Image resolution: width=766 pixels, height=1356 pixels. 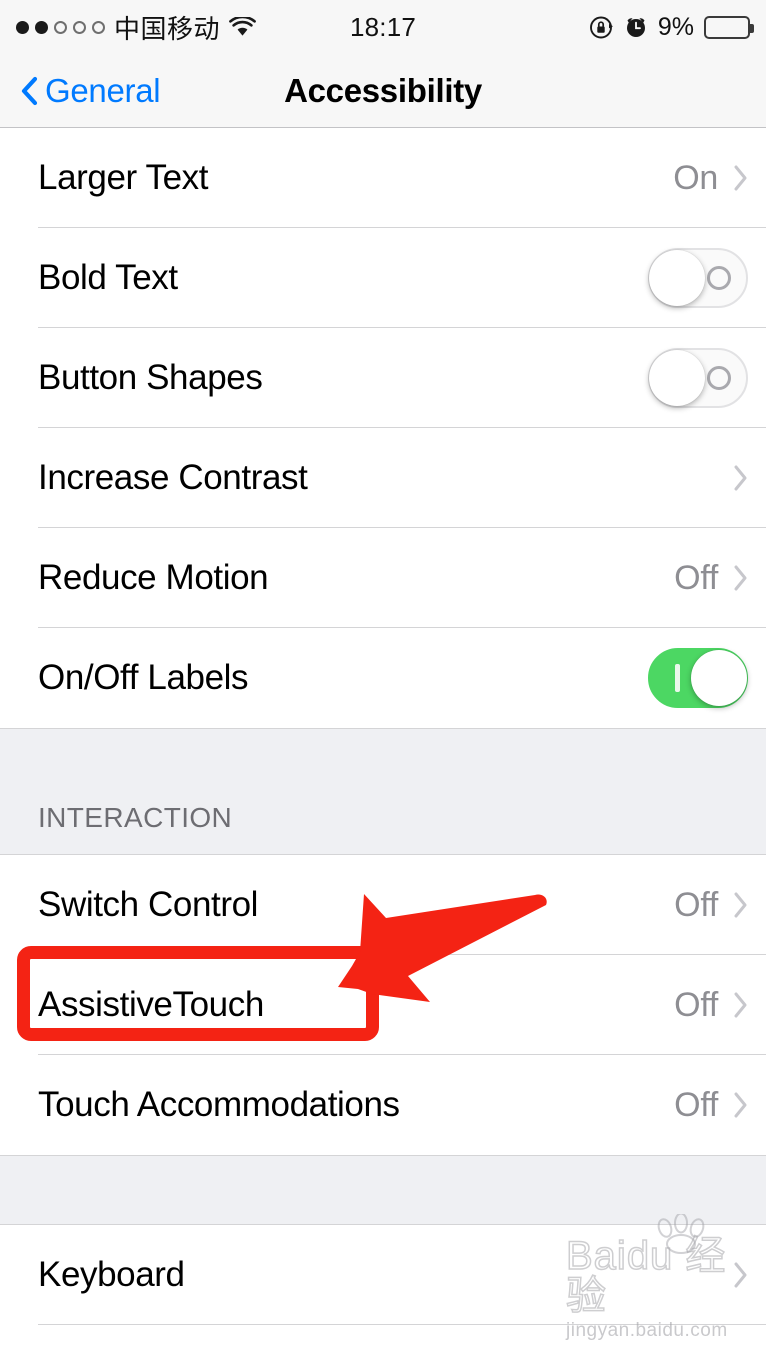 I want to click on back-button-label: General, so click(x=103, y=90).